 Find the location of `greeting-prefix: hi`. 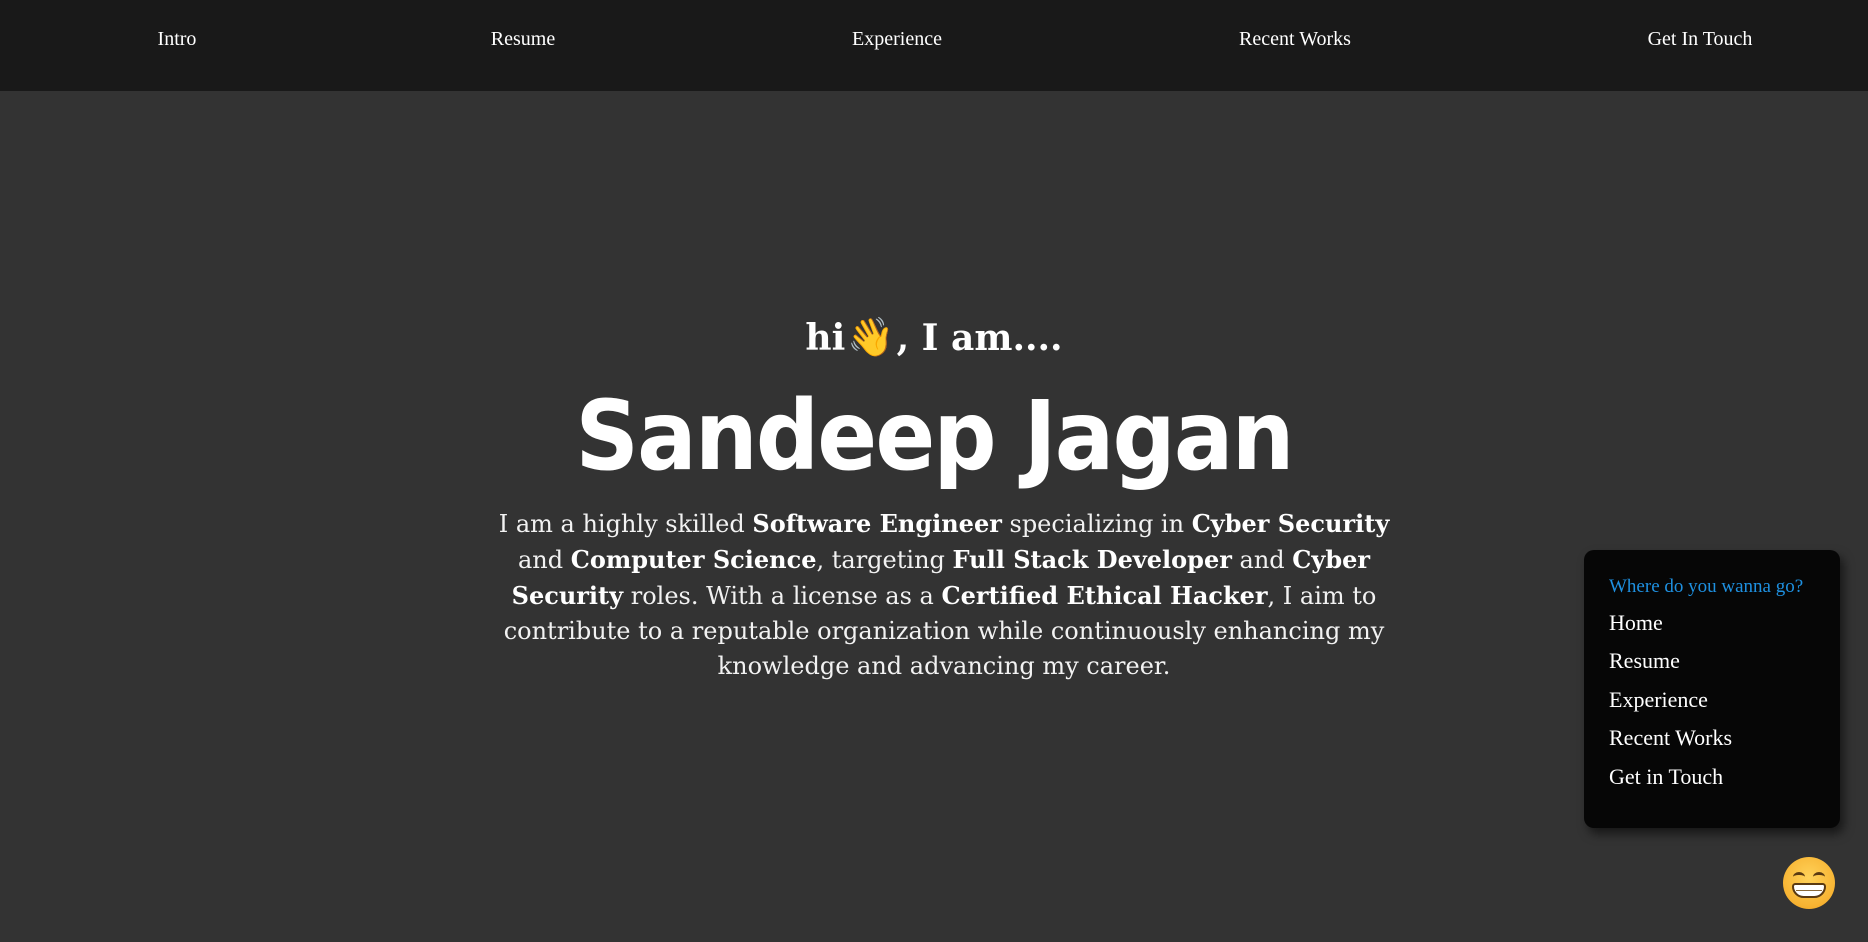

greeting-prefix: hi is located at coordinates (825, 338).